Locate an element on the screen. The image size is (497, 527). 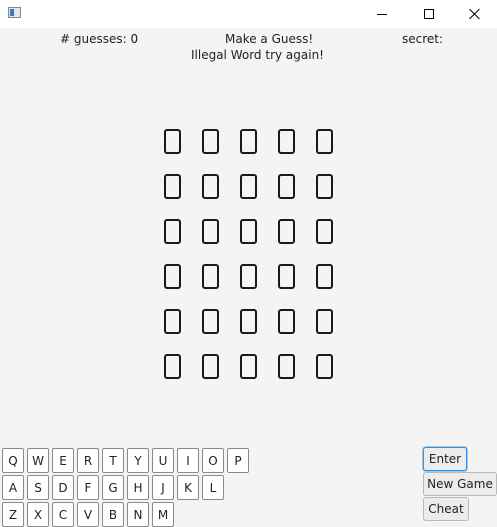
cheat-button: Cheat is located at coordinates (446, 509).